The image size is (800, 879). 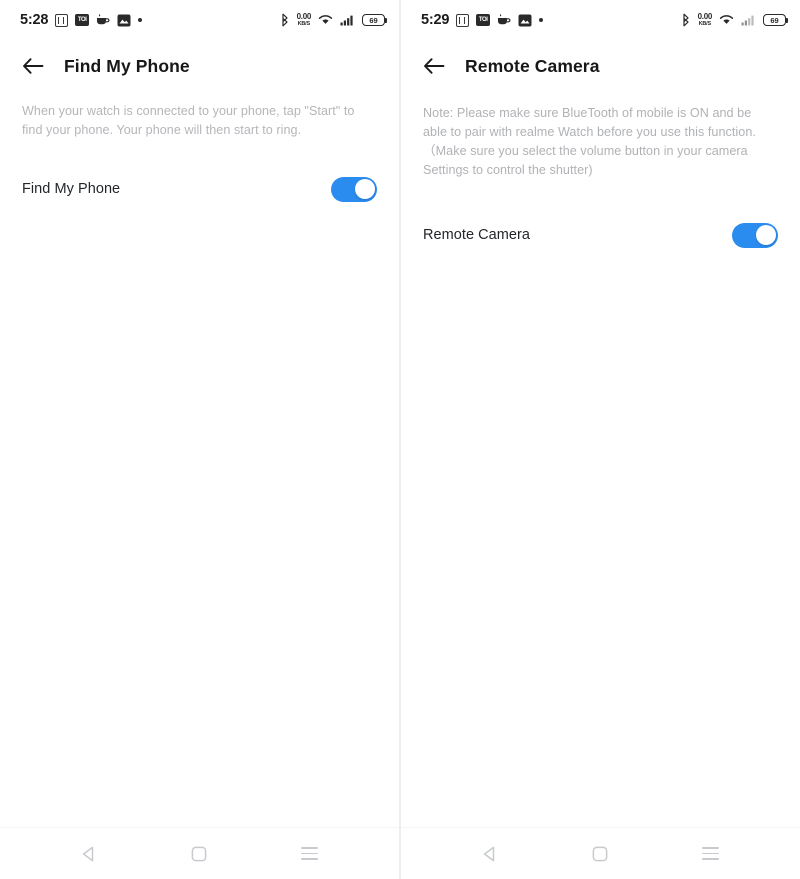 I want to click on page-title: Remote Camera, so click(x=532, y=65).